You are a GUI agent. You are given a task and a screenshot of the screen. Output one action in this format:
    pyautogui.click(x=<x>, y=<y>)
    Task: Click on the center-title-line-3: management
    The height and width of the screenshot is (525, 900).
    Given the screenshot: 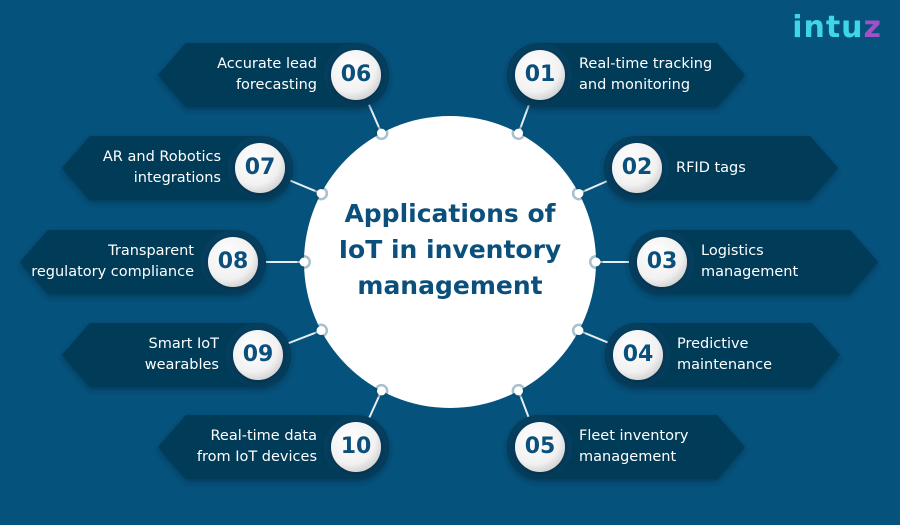 What is the action you would take?
    pyautogui.click(x=450, y=285)
    